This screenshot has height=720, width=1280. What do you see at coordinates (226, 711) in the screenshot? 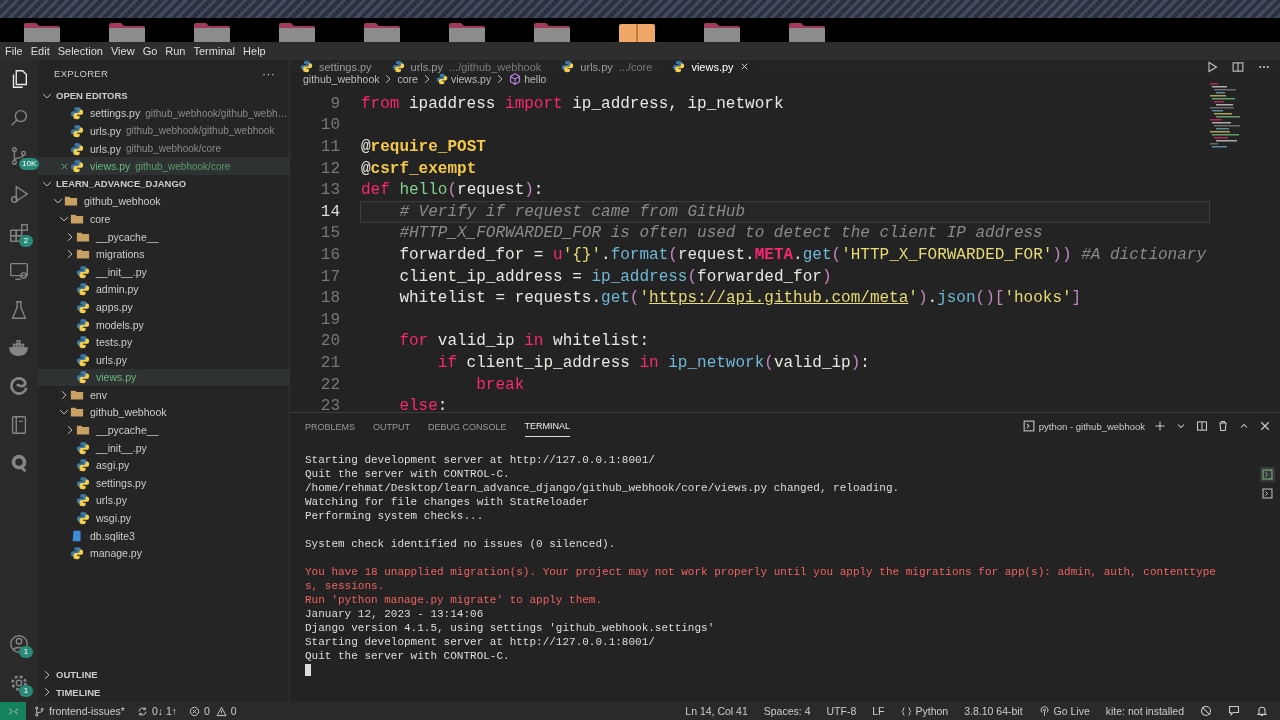
I see `warning-count: 0` at bounding box center [226, 711].